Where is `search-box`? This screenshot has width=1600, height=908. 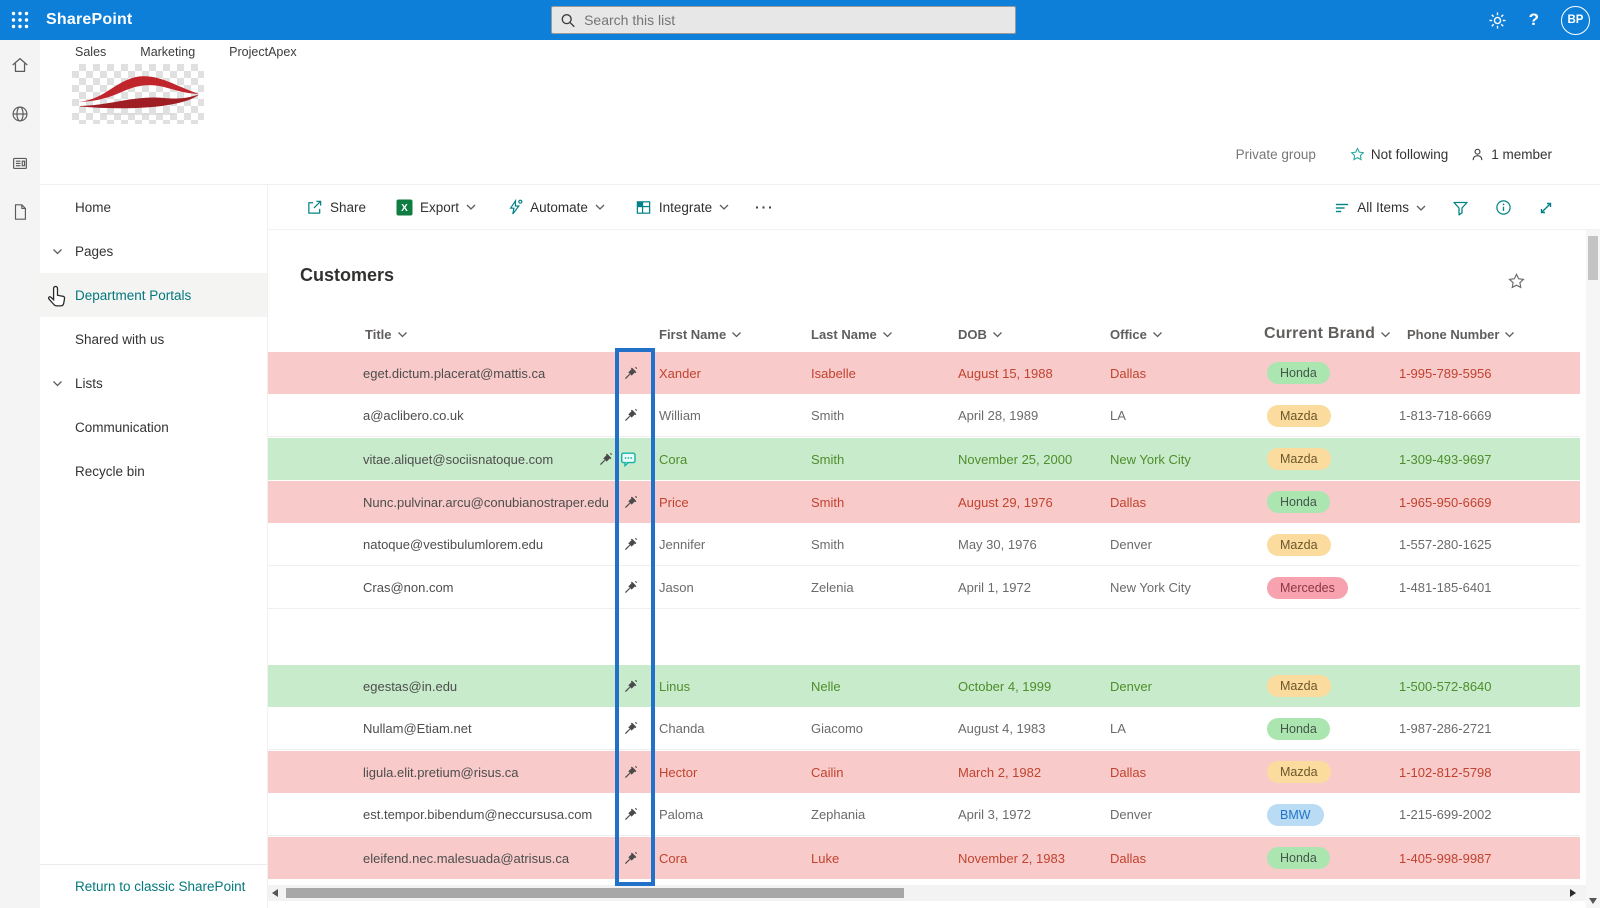
search-box is located at coordinates (783, 20).